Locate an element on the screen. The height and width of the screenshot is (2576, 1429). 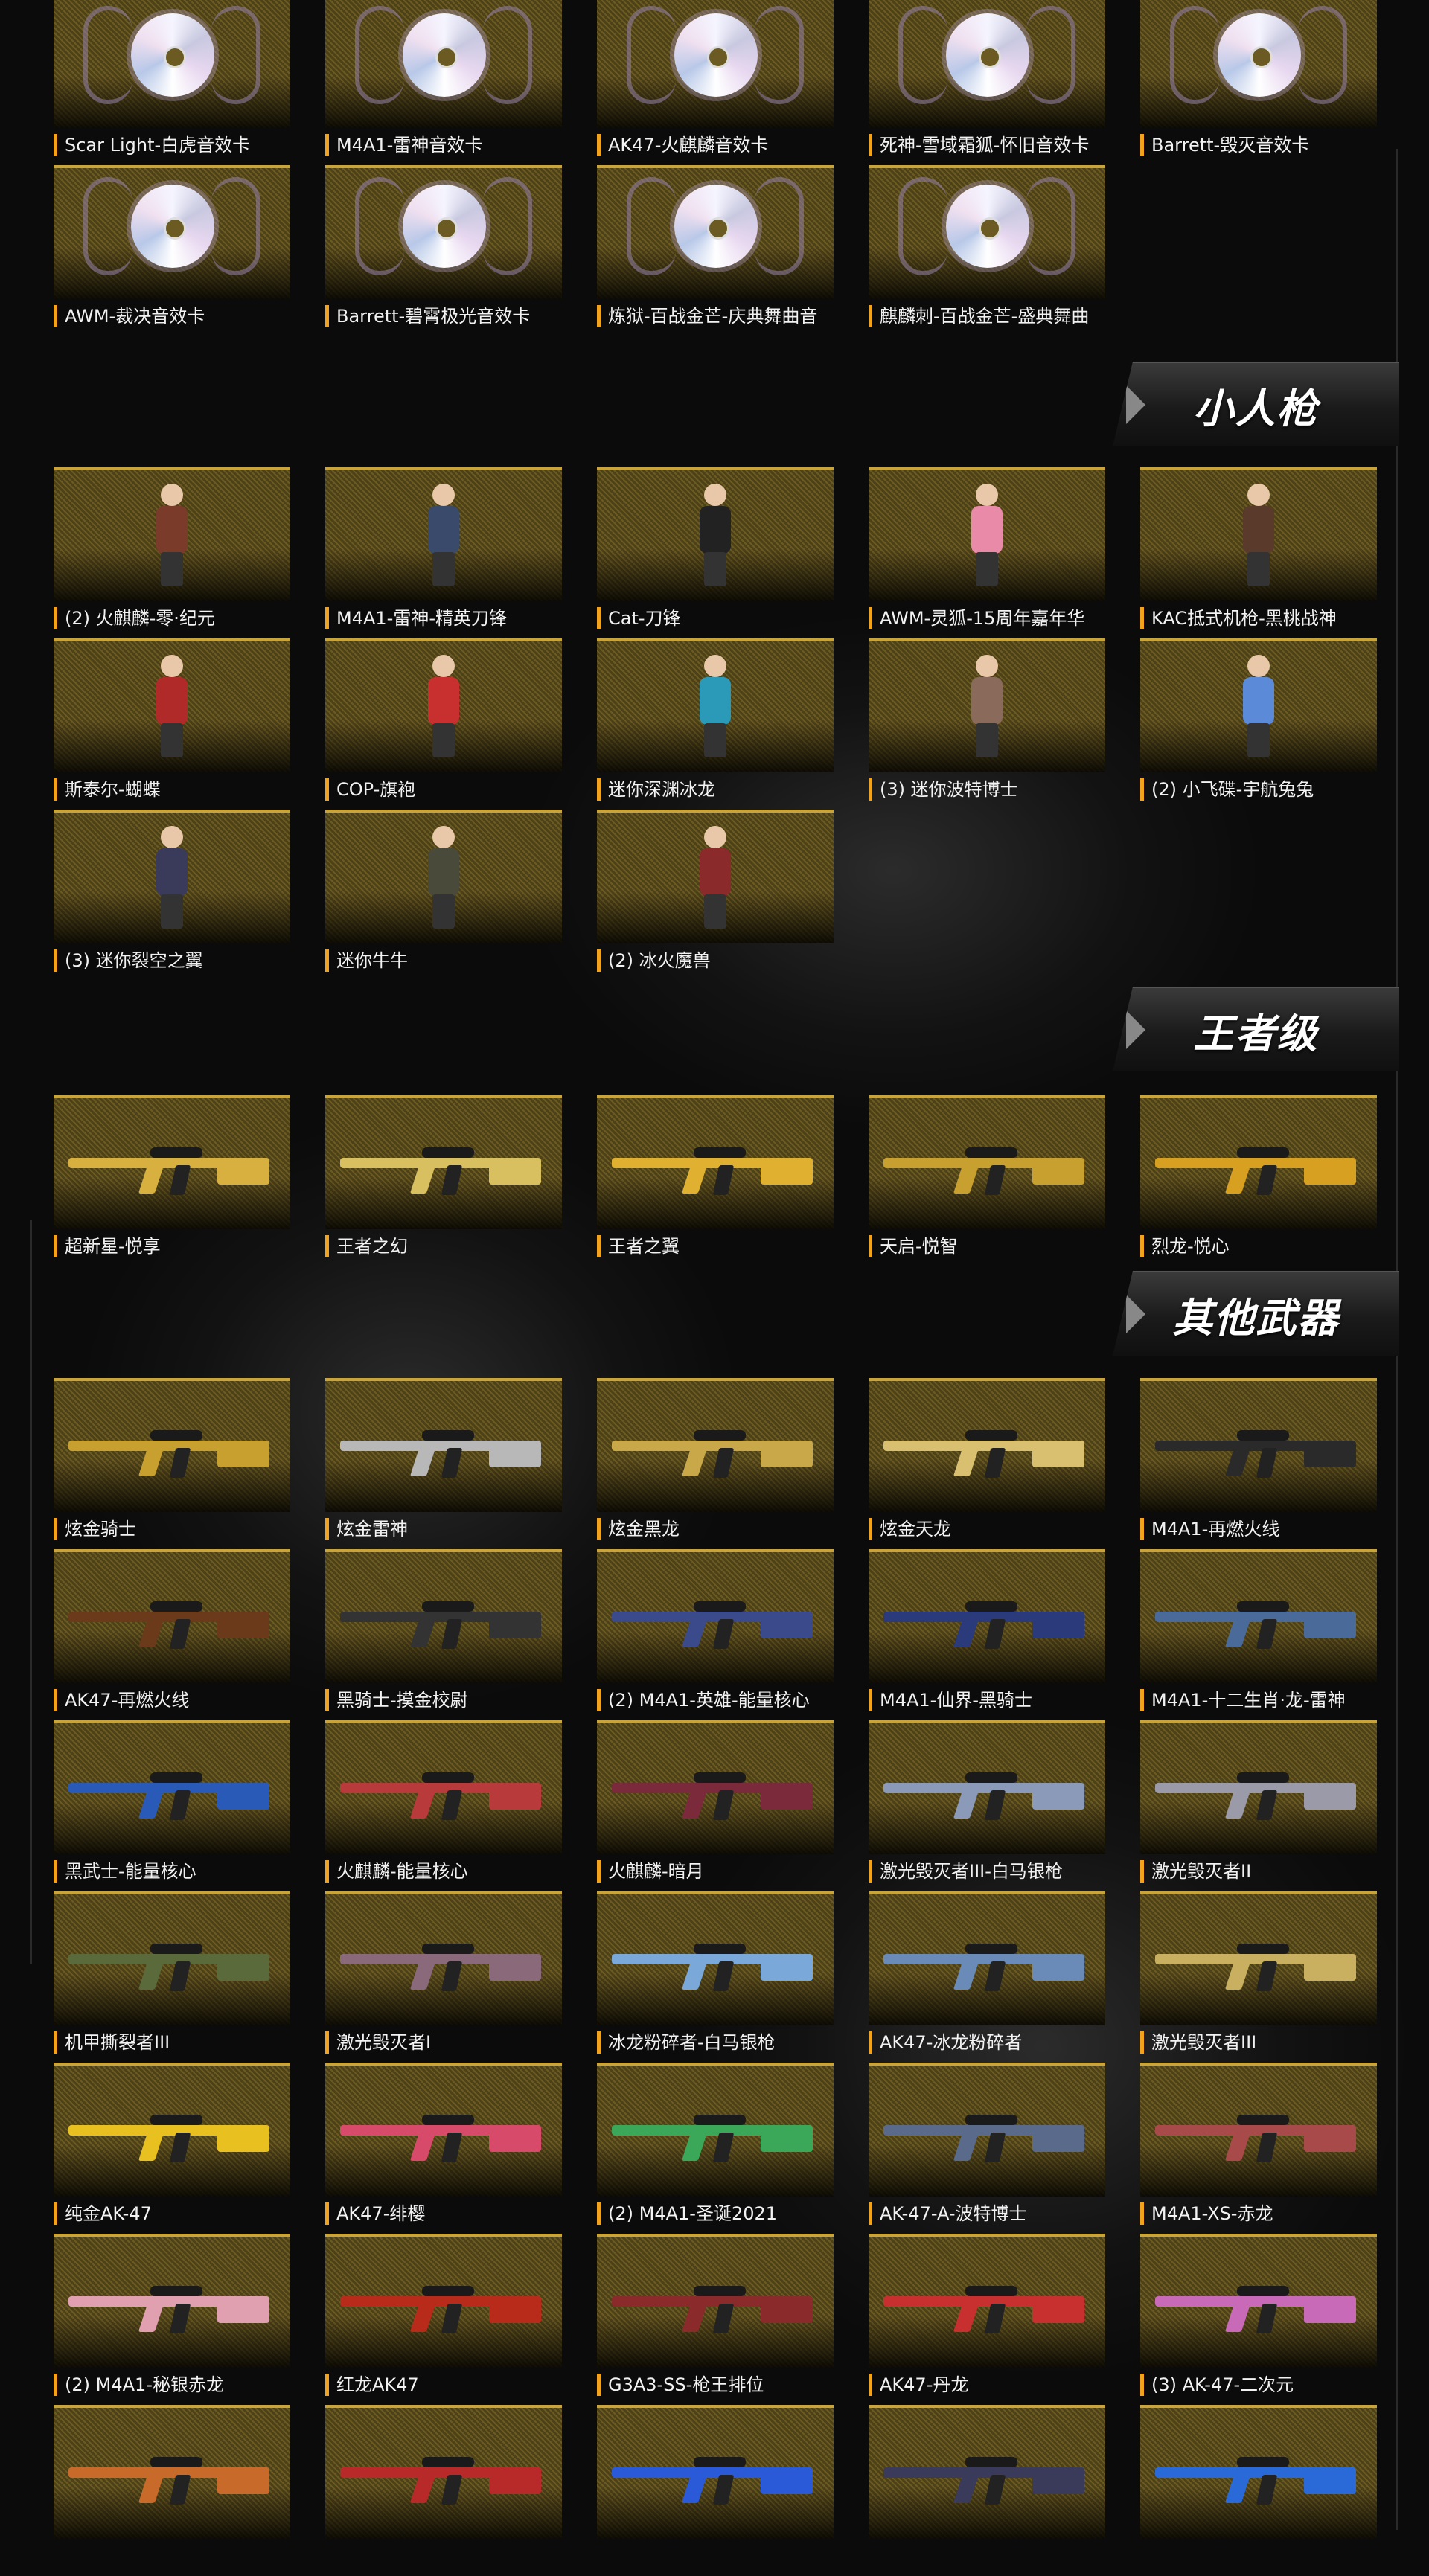
item-card: (2) 小飞碟-宇航兔兔 is located at coordinates (1258, 724).